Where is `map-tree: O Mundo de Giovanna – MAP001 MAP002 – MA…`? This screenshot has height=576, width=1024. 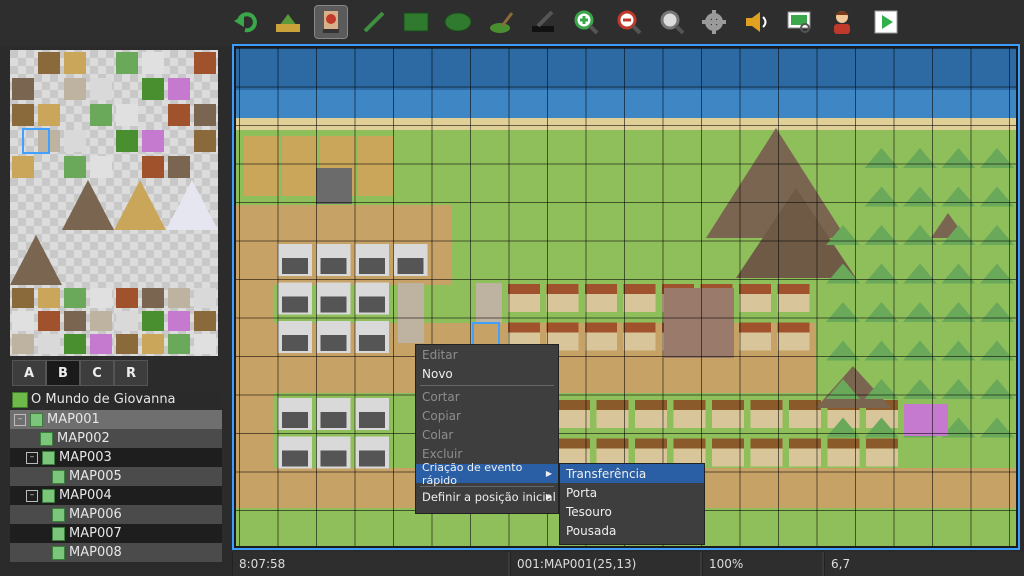
map-tree: O Mundo de Giovanna – MAP001 MAP002 – MA… is located at coordinates (116, 480).